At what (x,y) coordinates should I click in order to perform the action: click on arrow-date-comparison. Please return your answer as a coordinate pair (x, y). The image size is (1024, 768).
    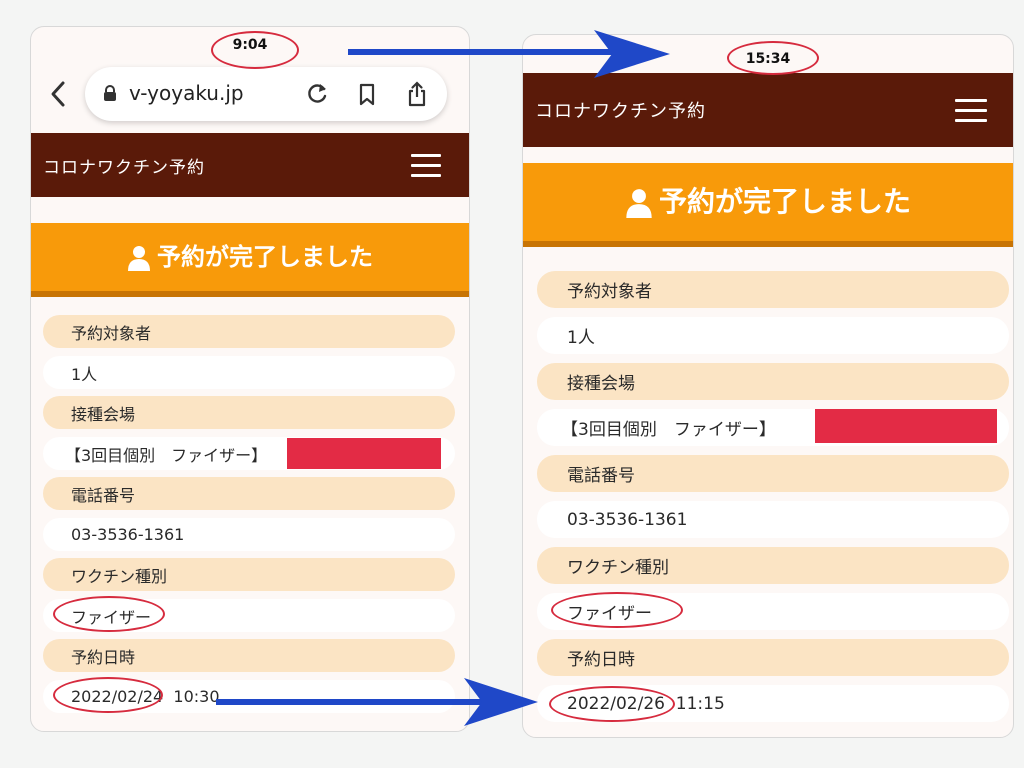
    Looking at the image, I should click on (377, 702).